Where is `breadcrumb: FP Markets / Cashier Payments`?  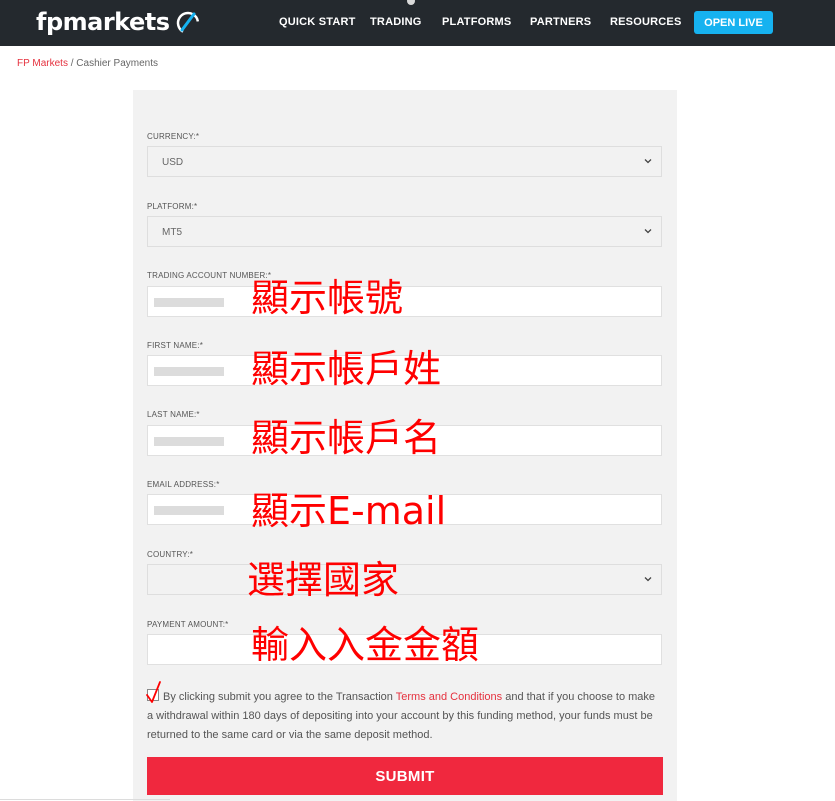 breadcrumb: FP Markets / Cashier Payments is located at coordinates (87, 63).